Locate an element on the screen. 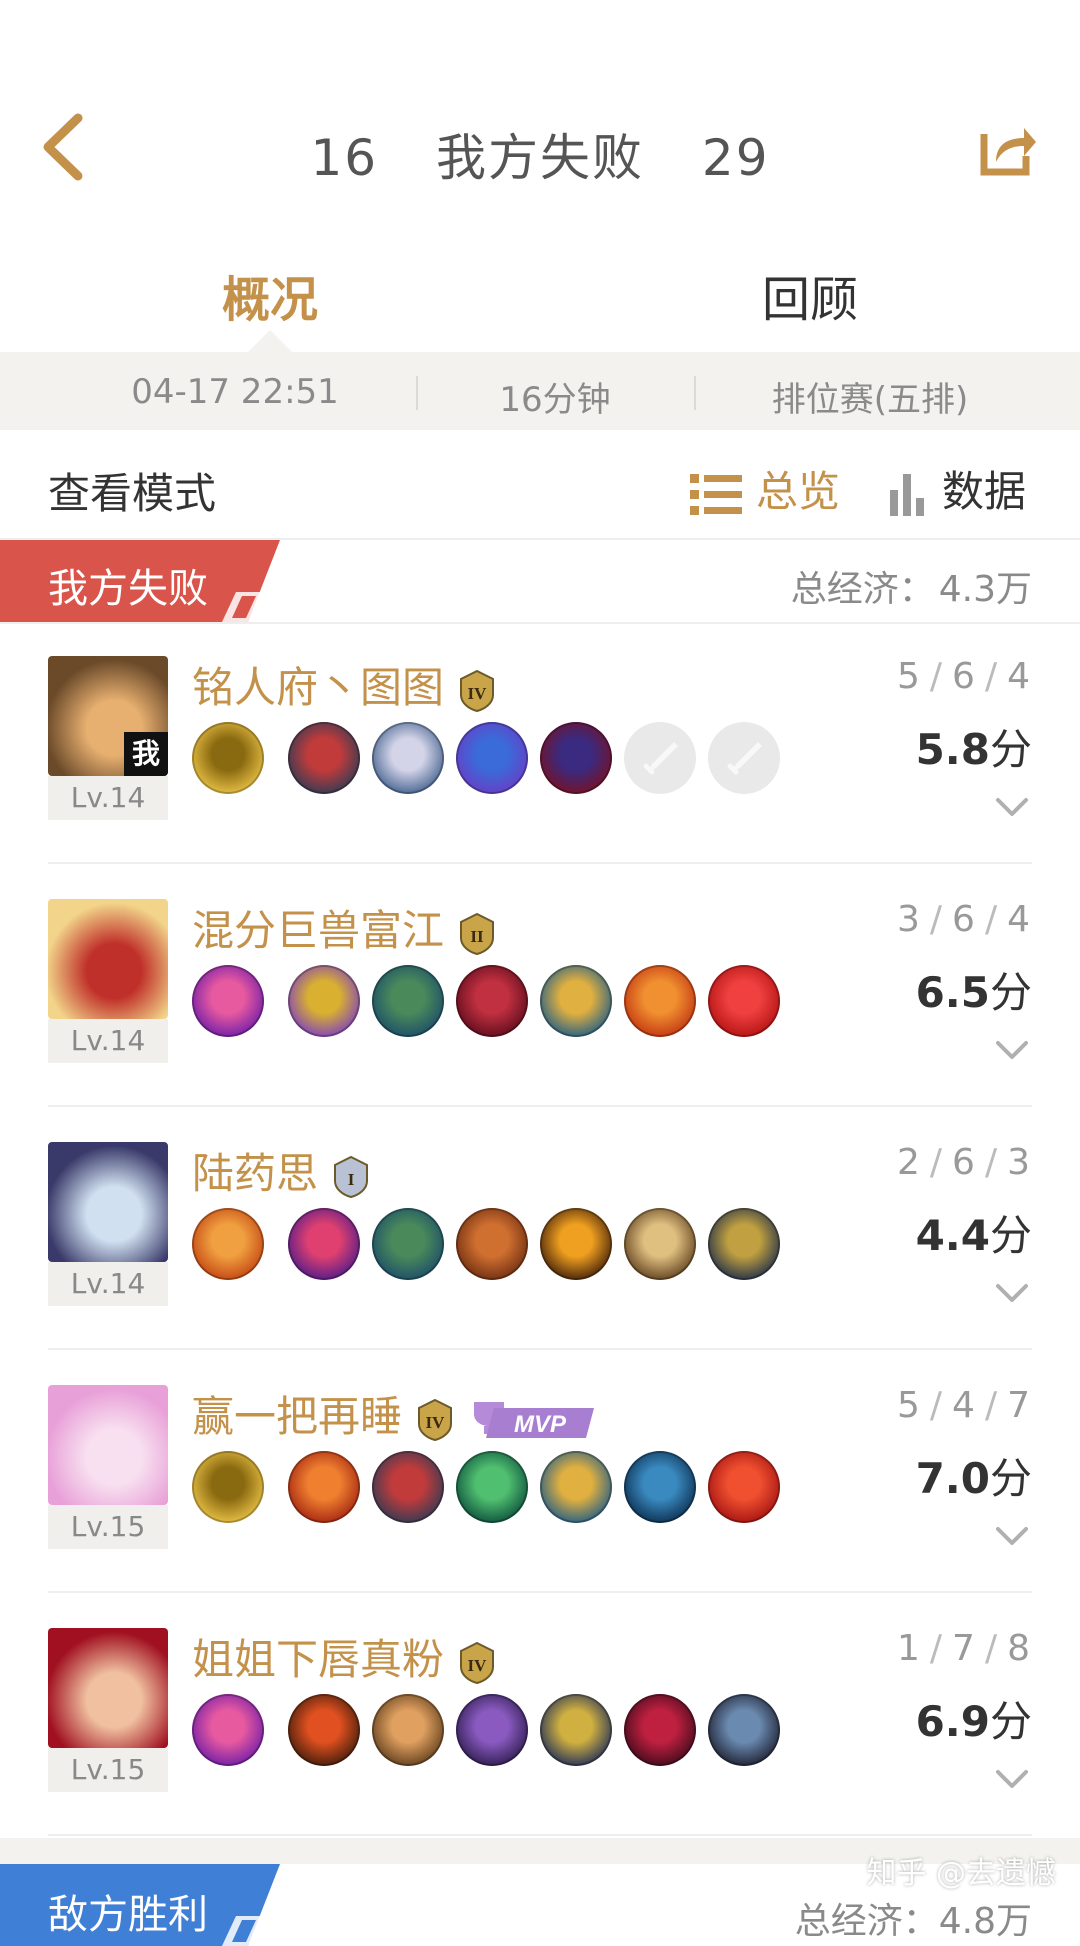 The image size is (1080, 1946). data-view-button: 数据 is located at coordinates (958, 488).